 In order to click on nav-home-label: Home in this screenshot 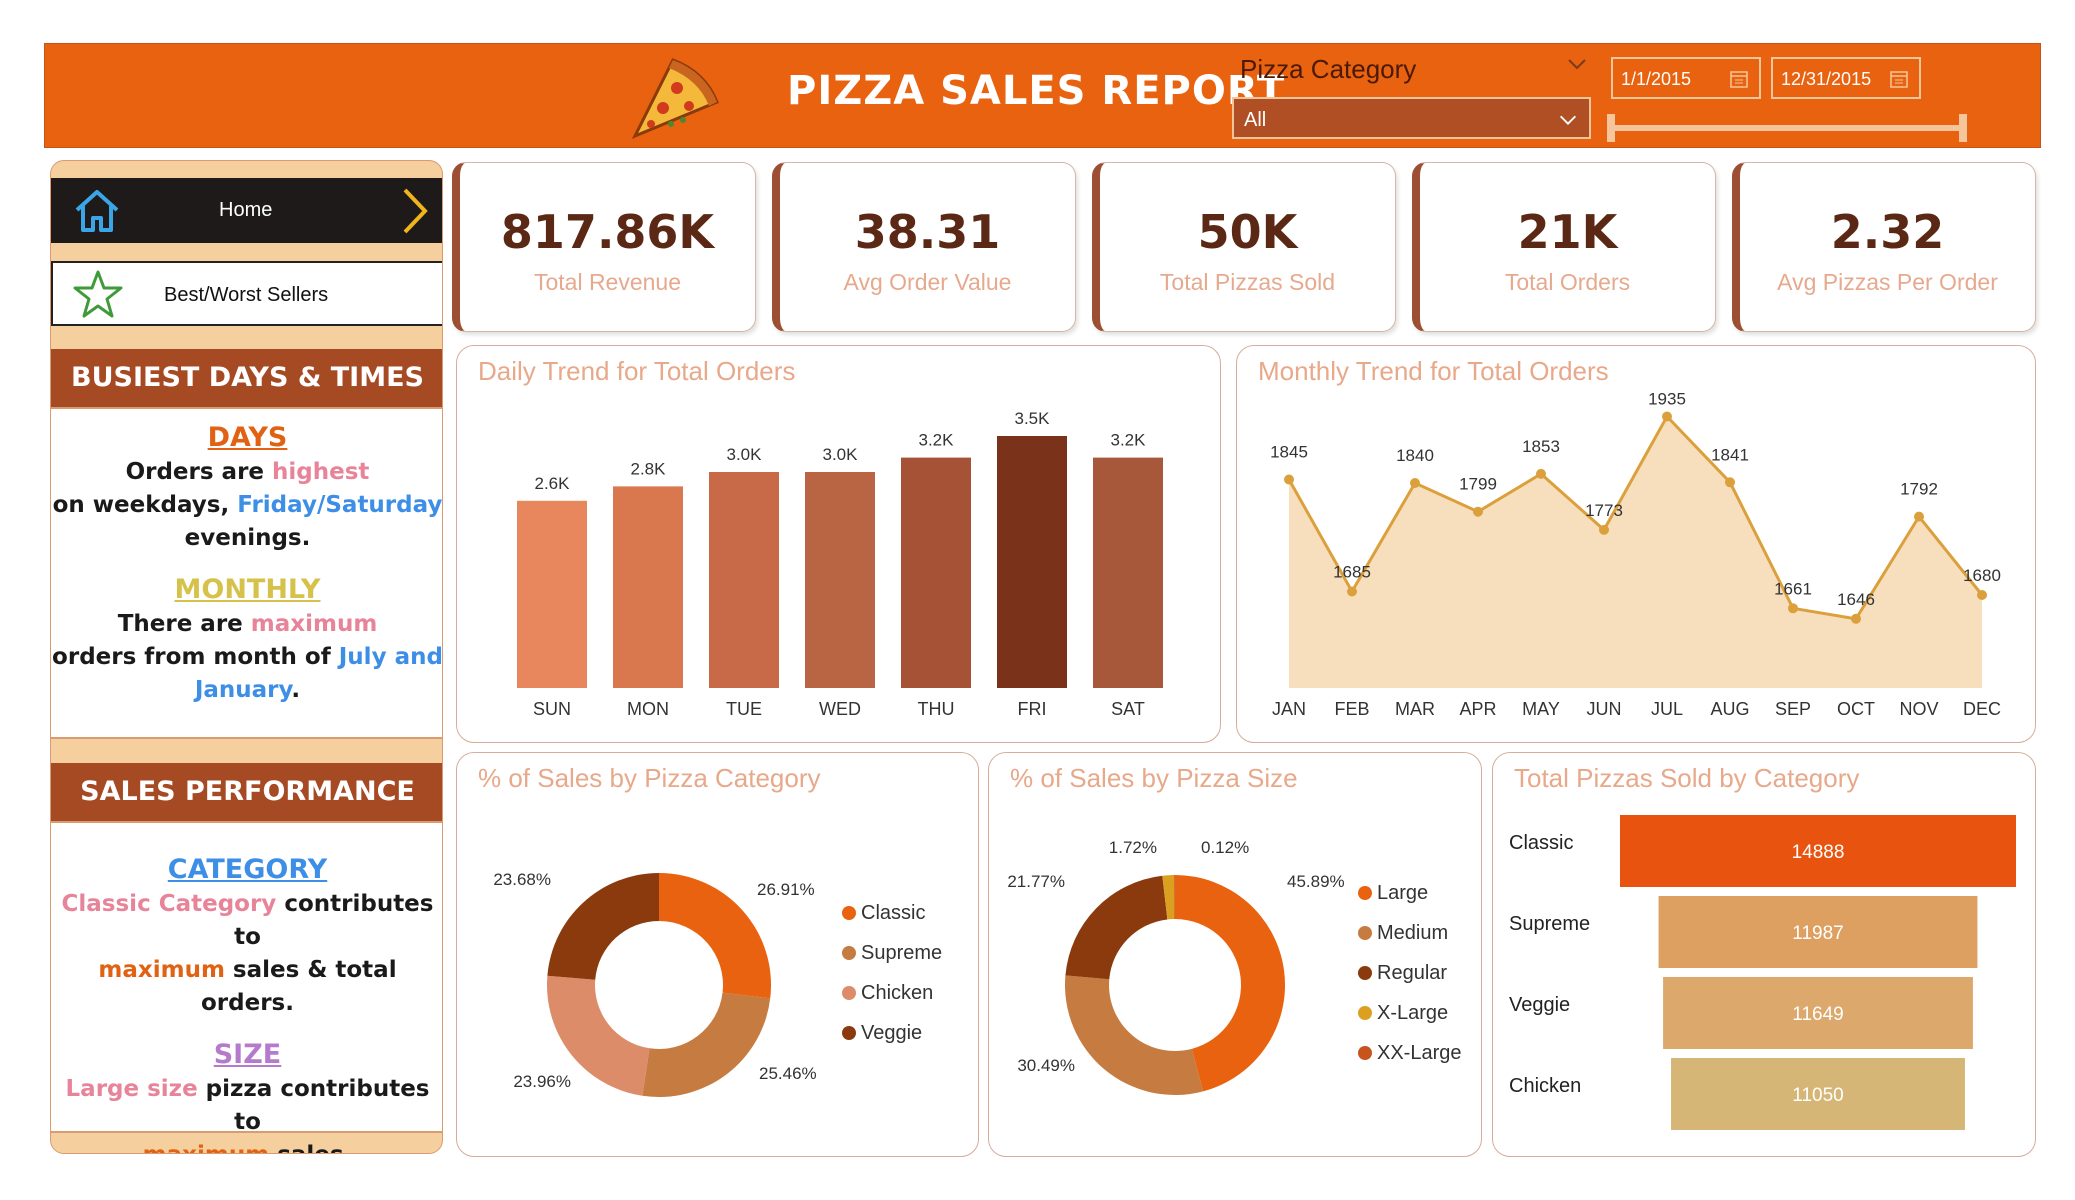, I will do `click(246, 210)`.